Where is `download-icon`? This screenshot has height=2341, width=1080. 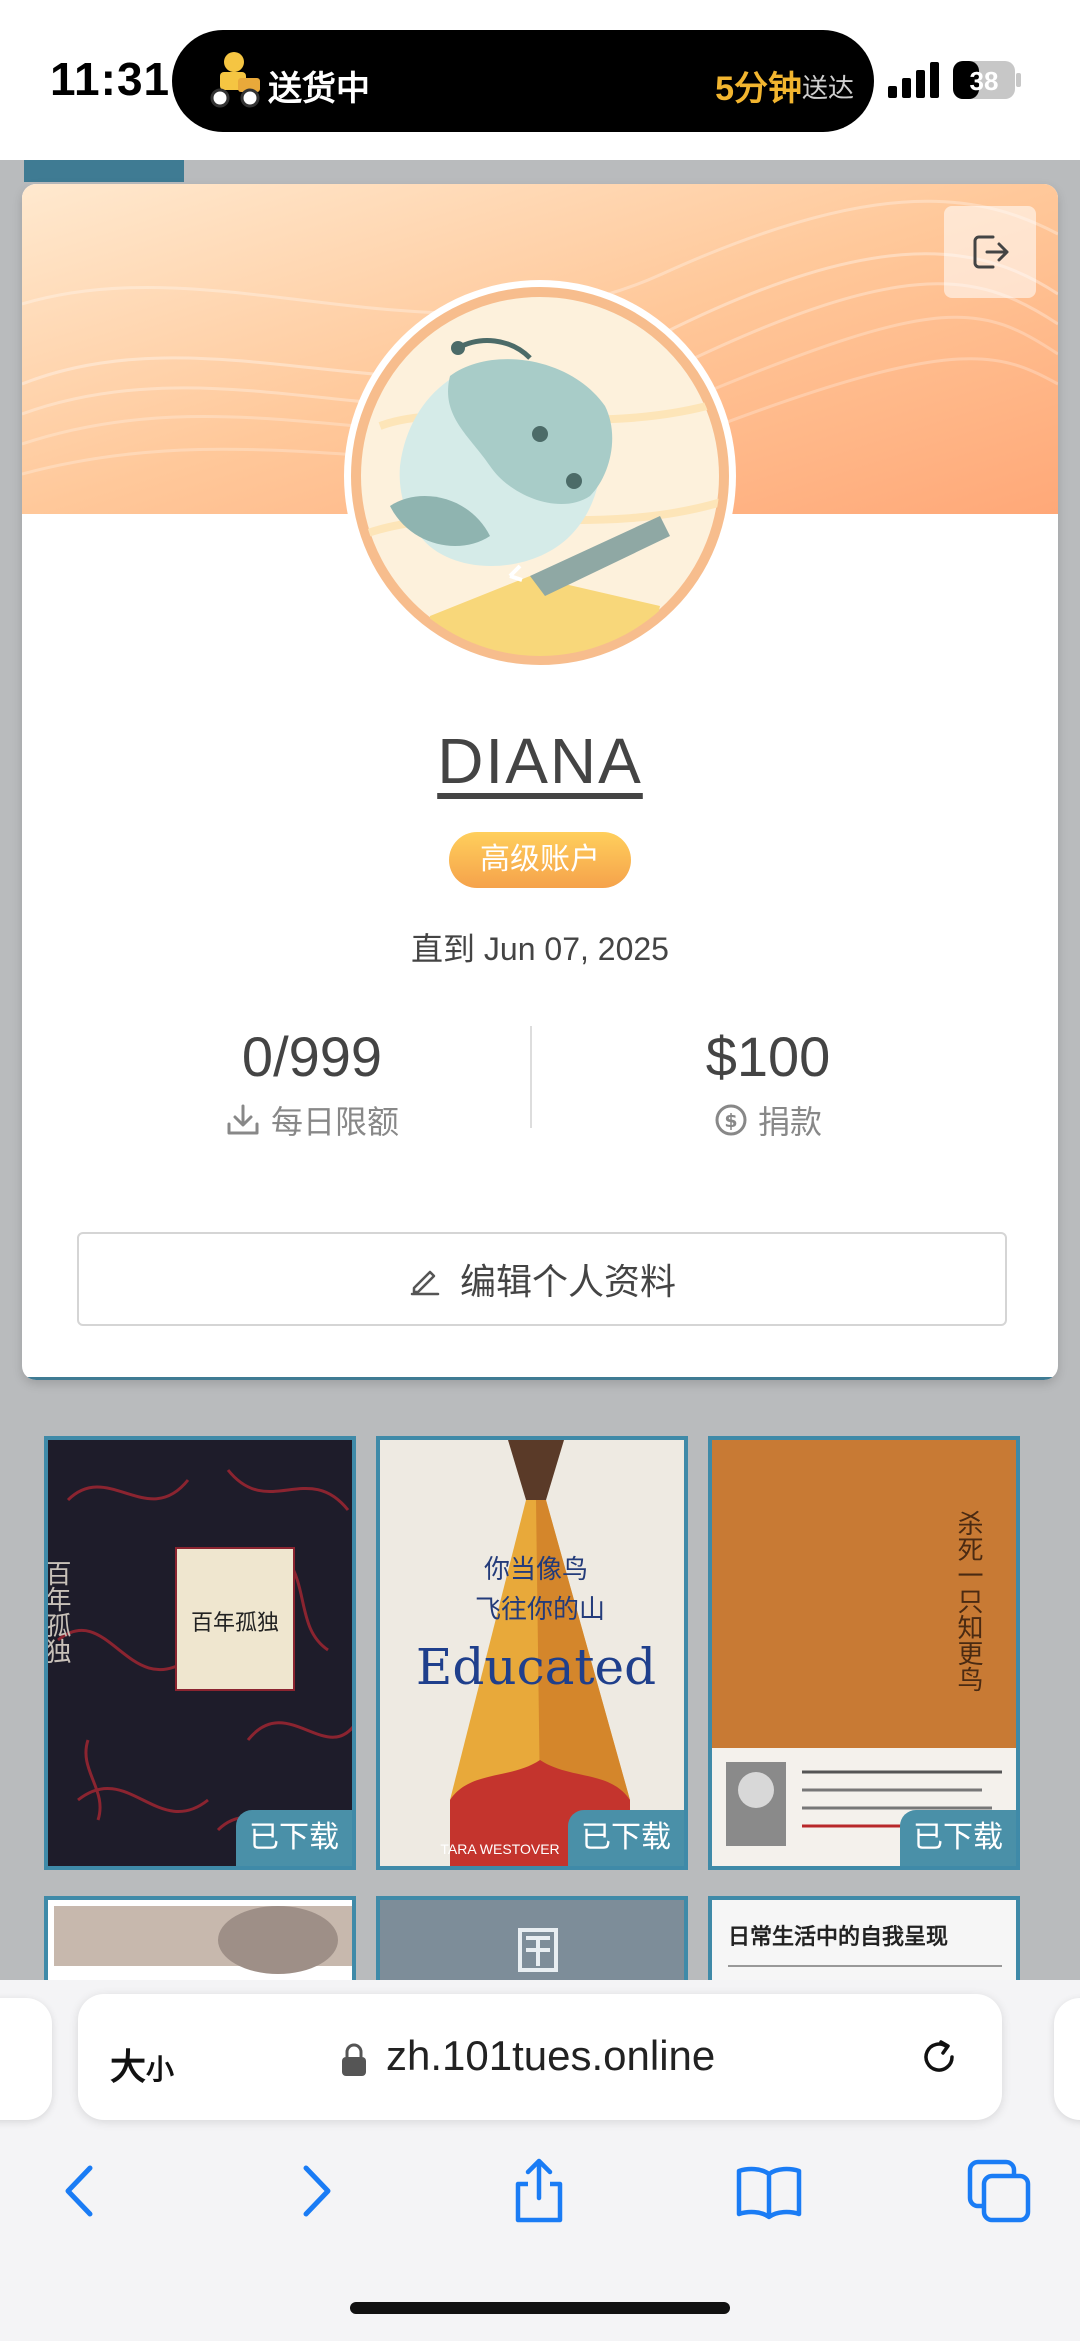 download-icon is located at coordinates (243, 1119).